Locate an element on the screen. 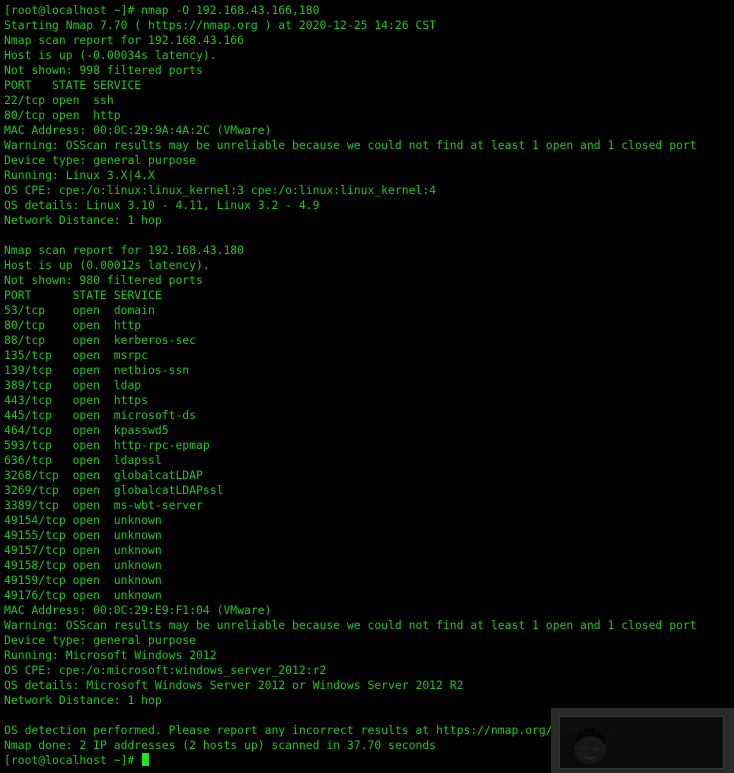  terminal-line: MAC Address: 00:0C:29:9A:4A:2C (VMware) is located at coordinates (138, 130).